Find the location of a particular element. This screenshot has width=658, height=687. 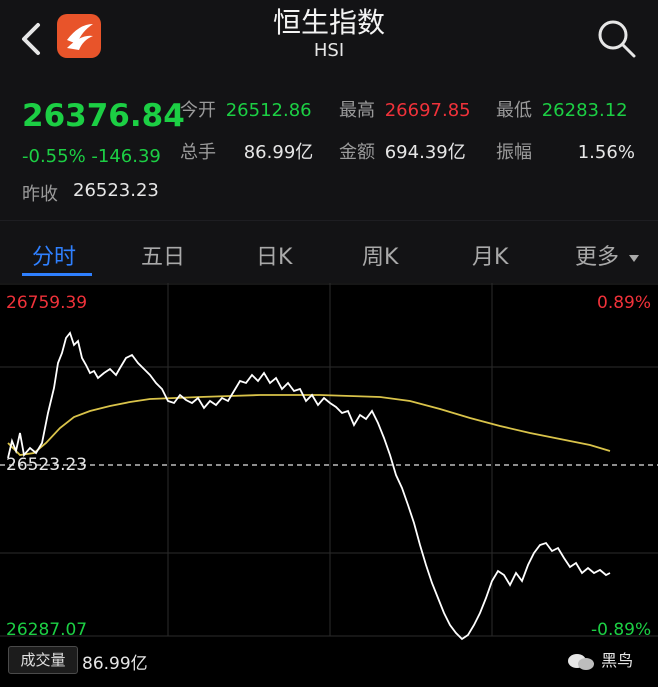

volume-value: 86.99亿 is located at coordinates (115, 664).